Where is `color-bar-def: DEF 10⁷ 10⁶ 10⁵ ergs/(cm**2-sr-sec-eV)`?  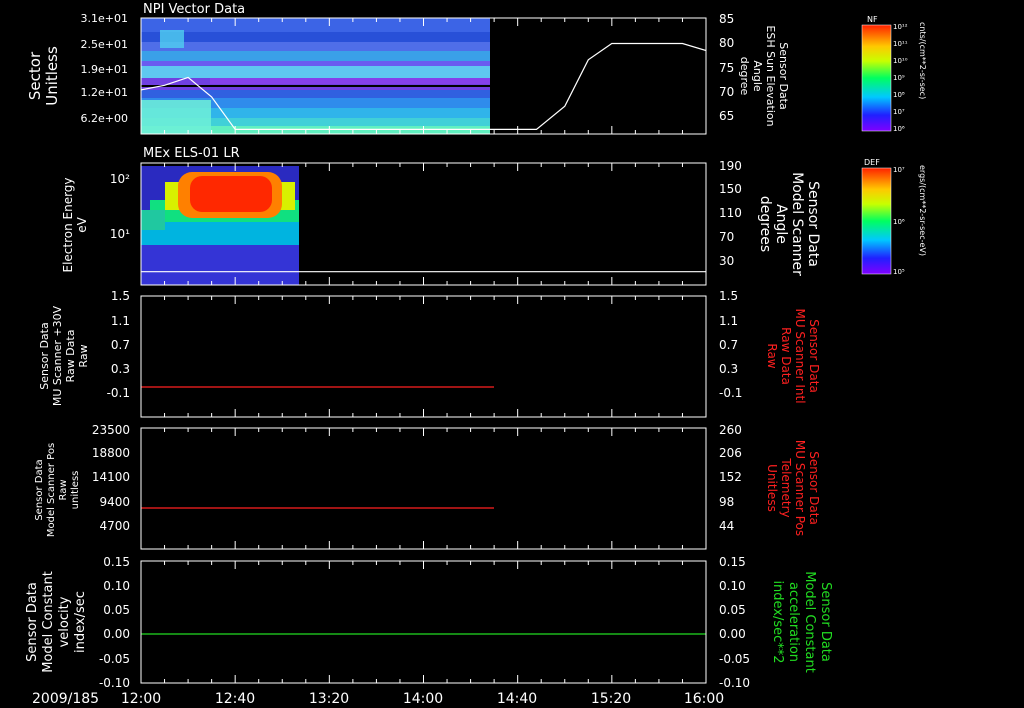 color-bar-def: DEF 10⁷ 10⁶ 10⁵ ergs/(cm**2-sr-sec-eV) is located at coordinates (894, 217).